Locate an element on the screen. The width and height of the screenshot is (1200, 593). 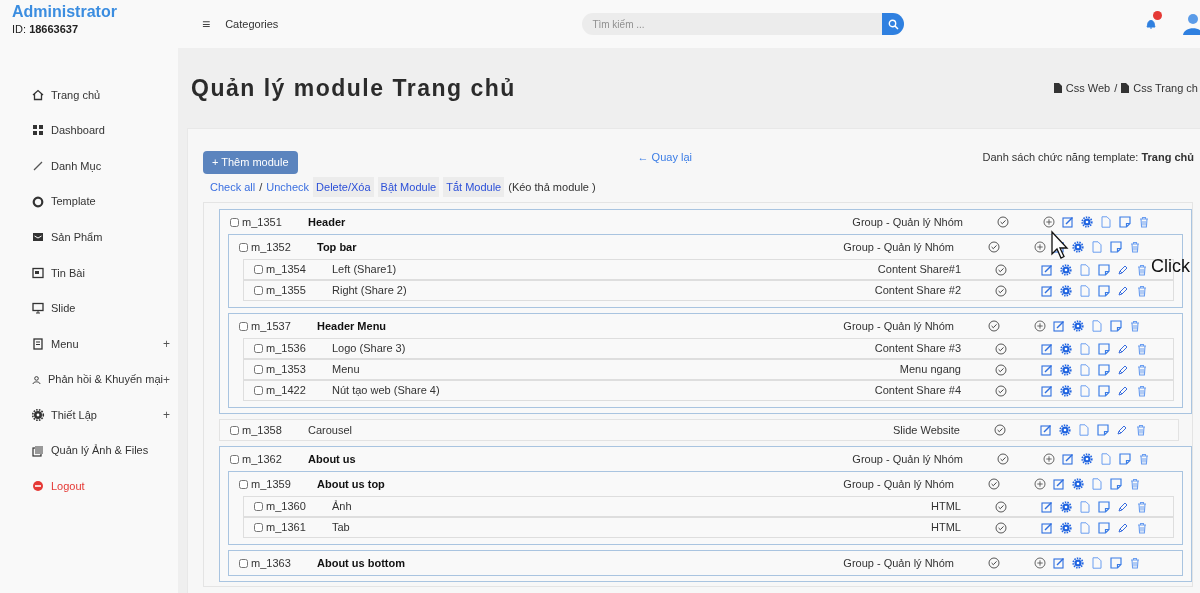
bell-icon is located at coordinates (1151, 24).